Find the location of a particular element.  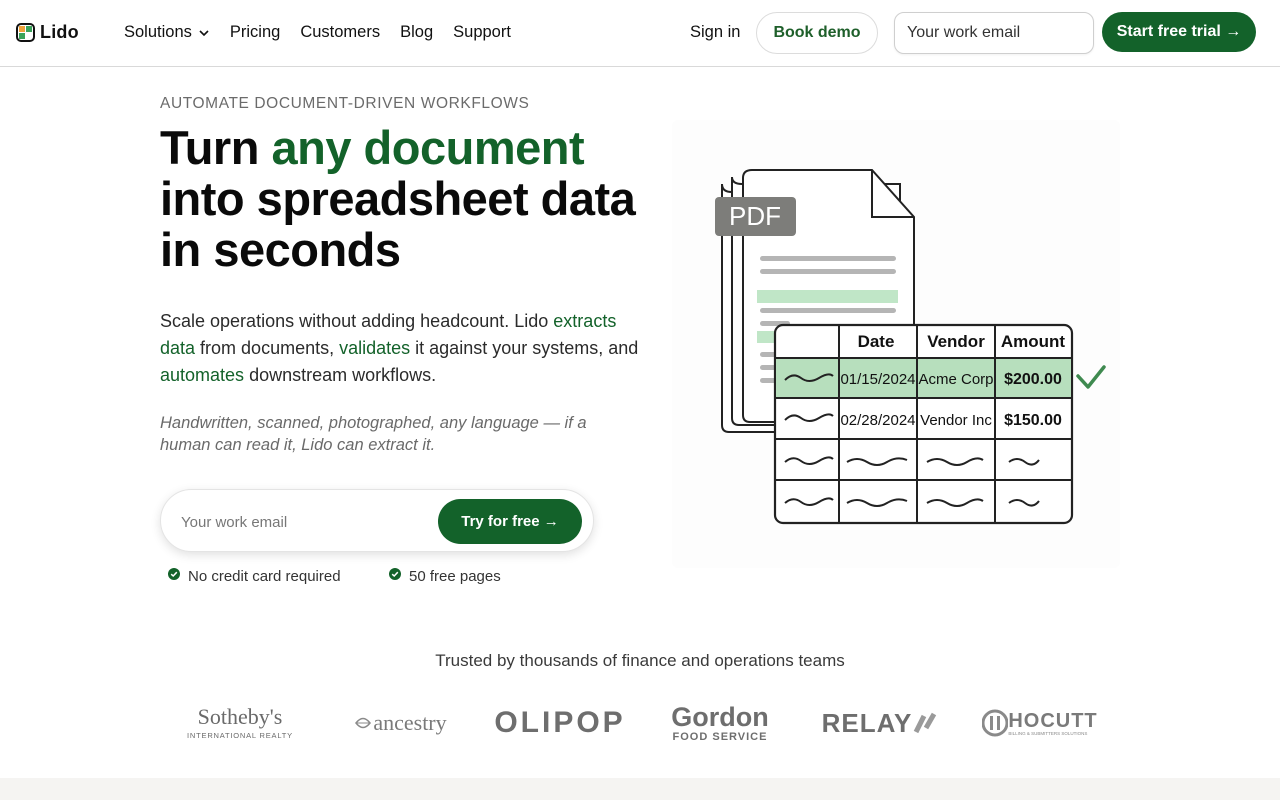

leaf-icon is located at coordinates (363, 723).